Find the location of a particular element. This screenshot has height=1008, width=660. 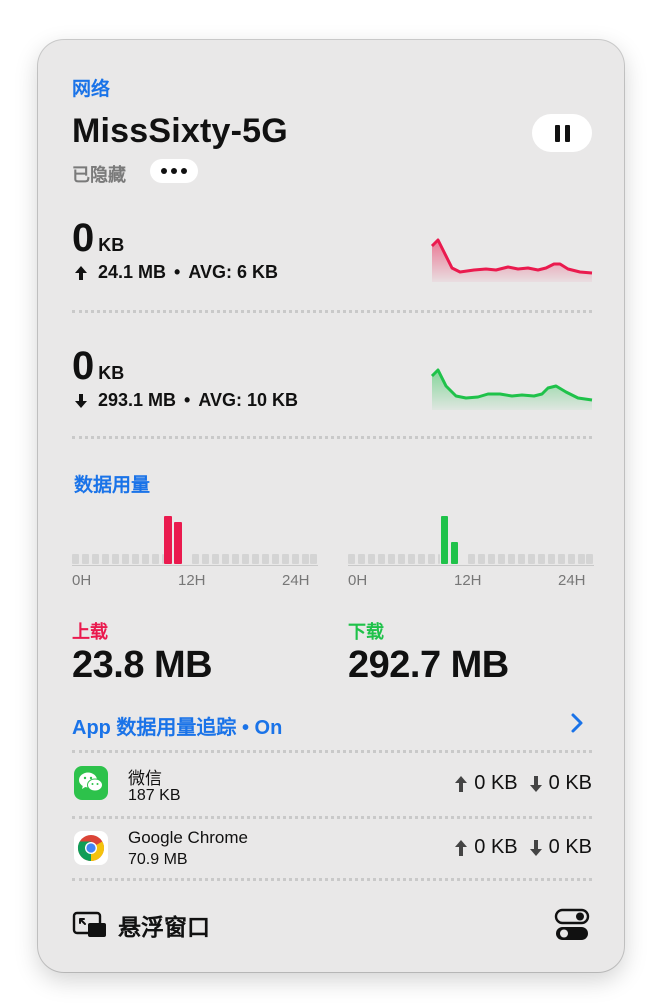

download-bar-second is located at coordinates (454, 553).